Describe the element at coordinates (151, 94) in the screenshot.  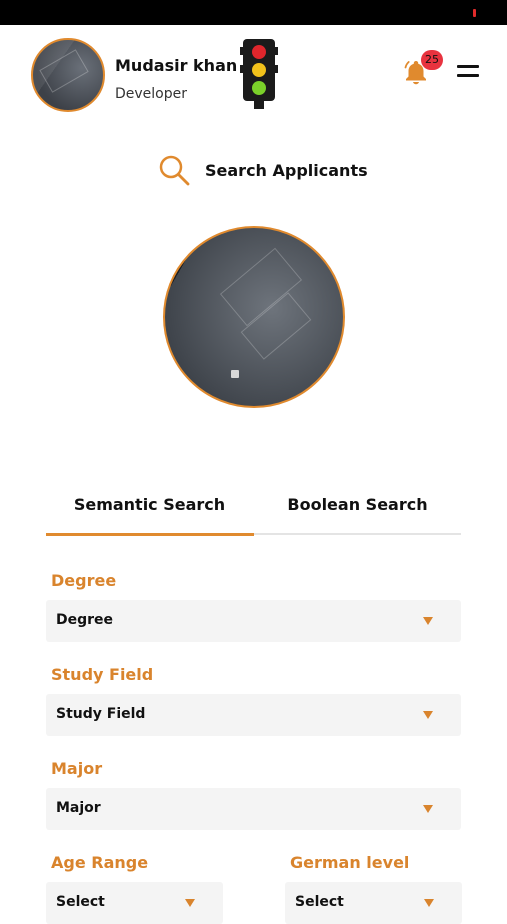
I see `user-role: Developer` at that location.